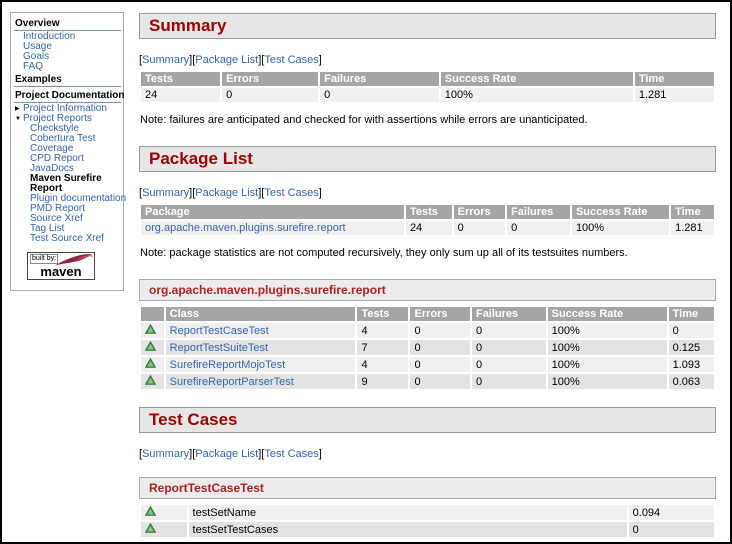 This screenshot has width=732, height=544. What do you see at coordinates (427, 420) in the screenshot?
I see `test-cases-section-title: Test Cases` at bounding box center [427, 420].